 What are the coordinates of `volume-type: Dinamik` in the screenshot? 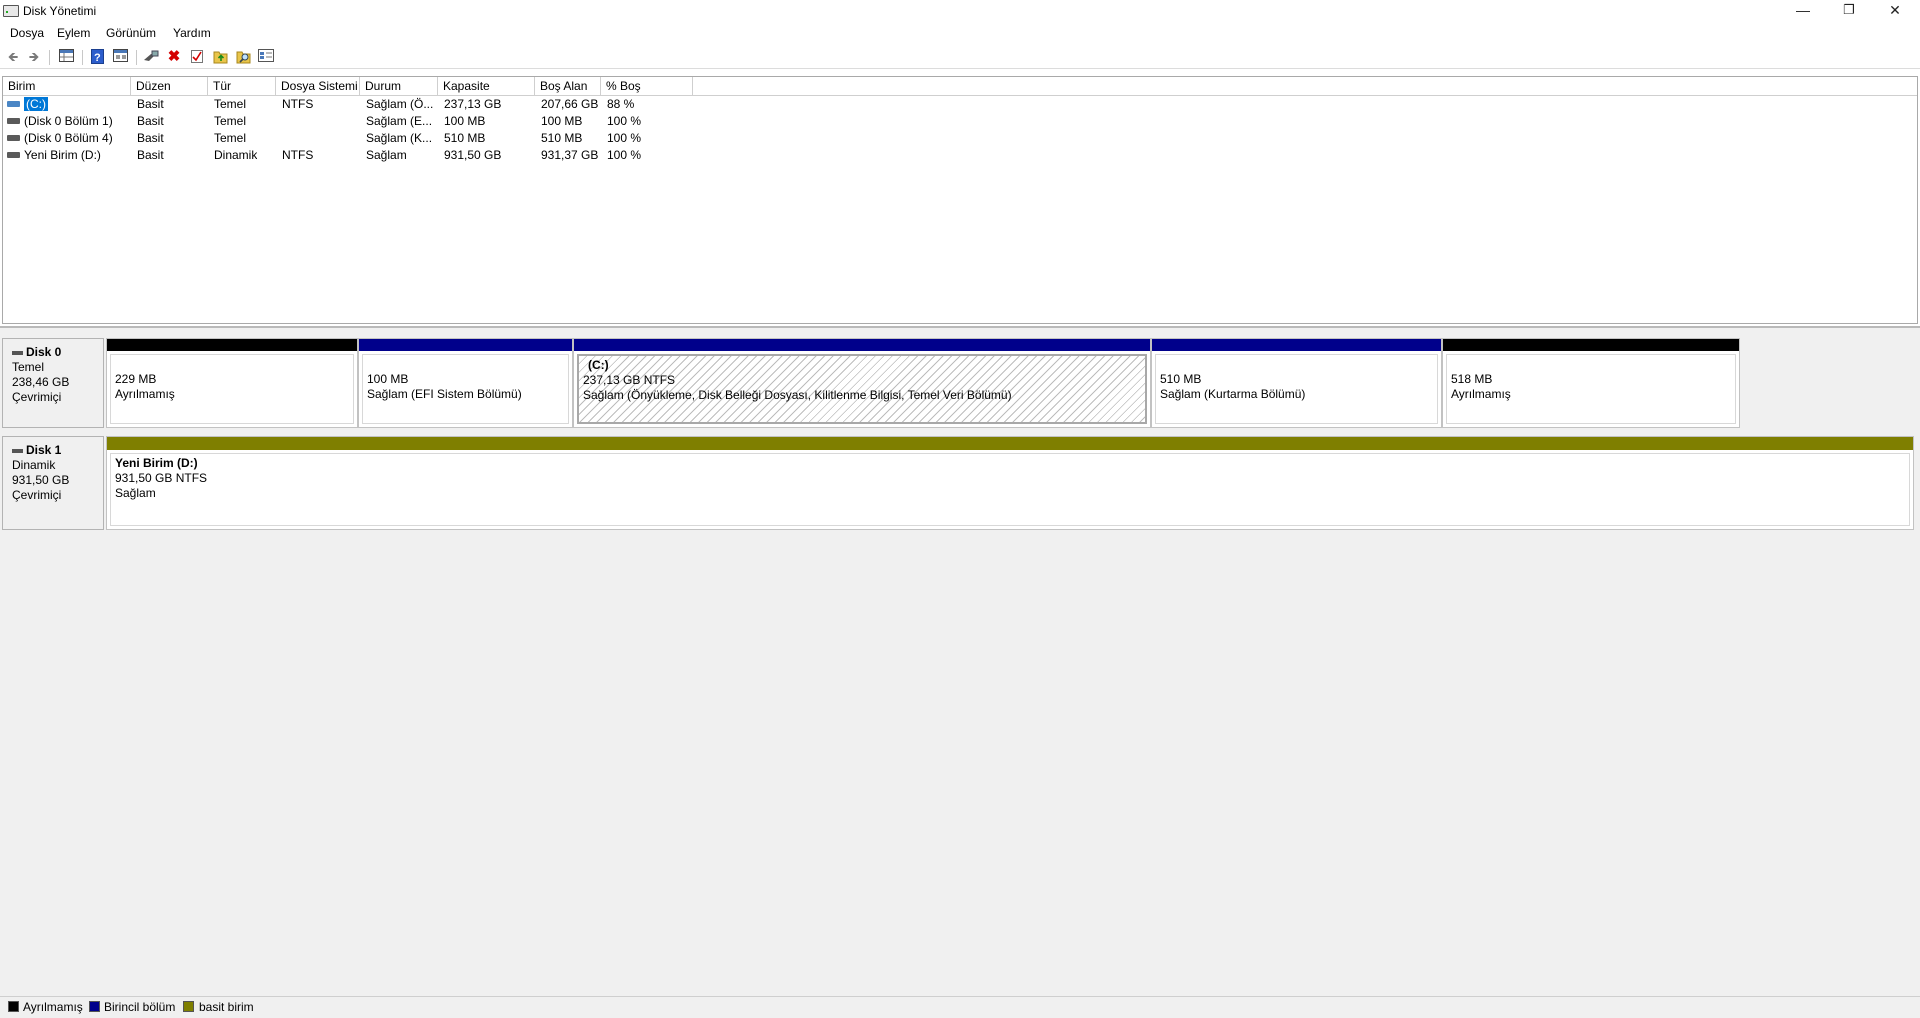 It's located at (236, 155).